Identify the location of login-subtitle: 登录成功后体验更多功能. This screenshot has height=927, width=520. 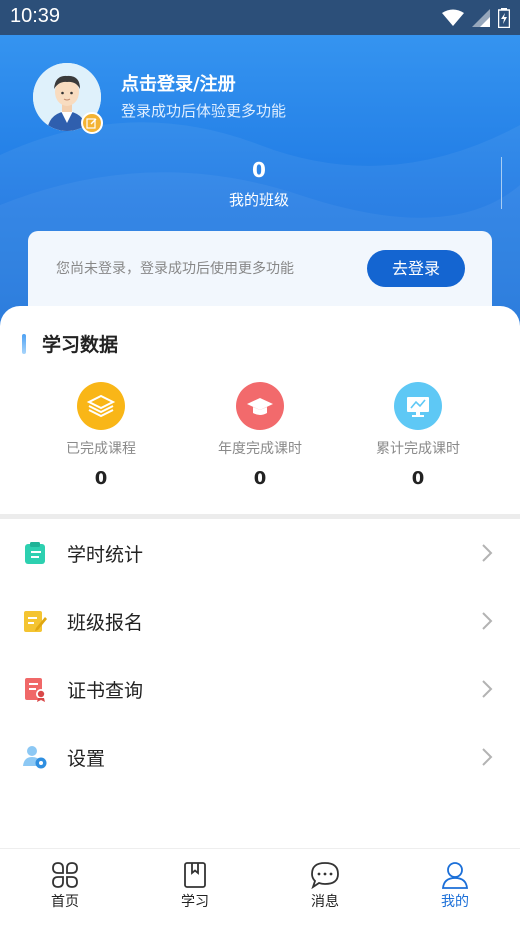
(204, 111).